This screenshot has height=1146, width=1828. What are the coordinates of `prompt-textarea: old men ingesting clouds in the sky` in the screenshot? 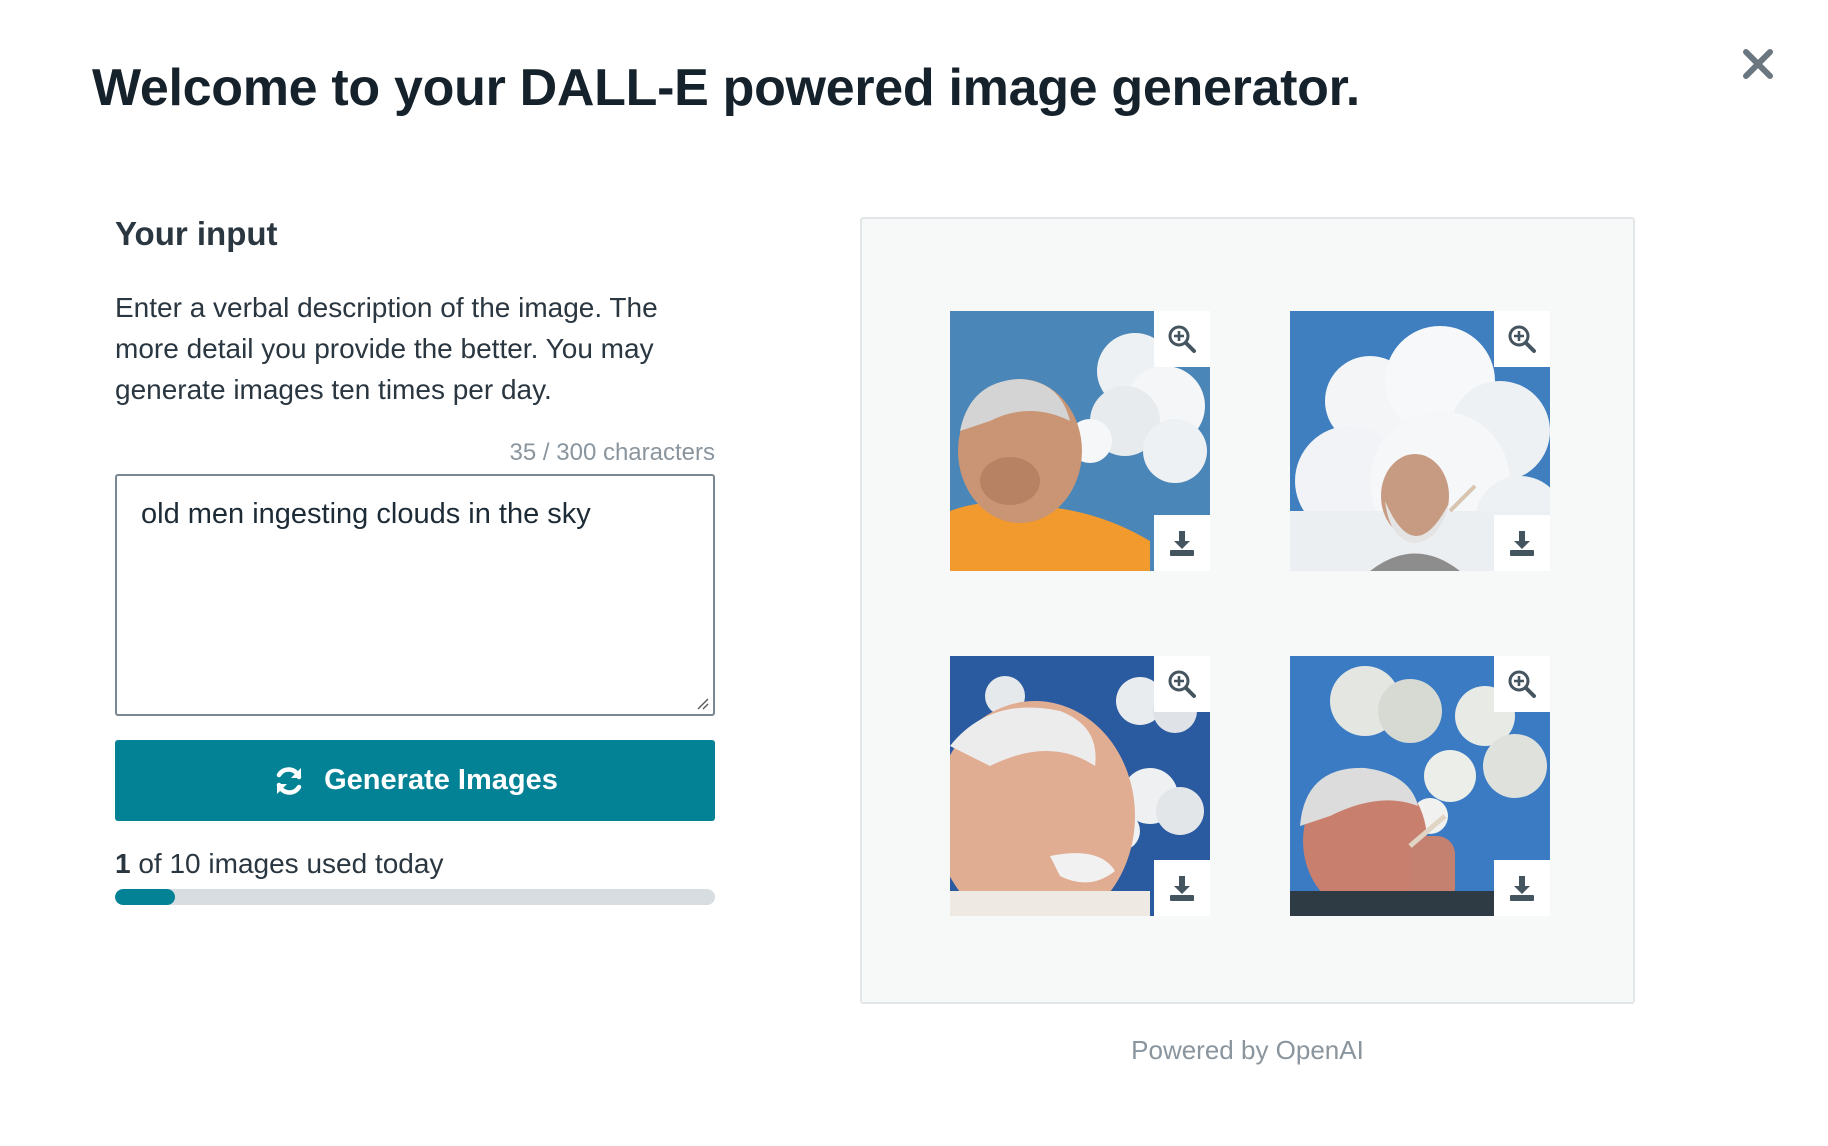 It's located at (415, 595).